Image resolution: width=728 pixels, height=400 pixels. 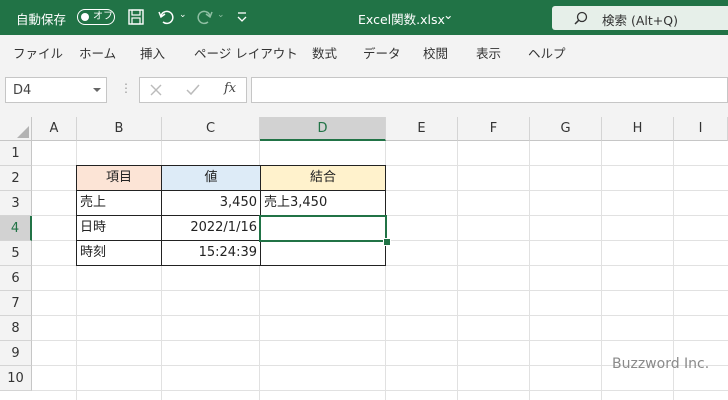 What do you see at coordinates (16, 129) in the screenshot?
I see `select-all-corner` at bounding box center [16, 129].